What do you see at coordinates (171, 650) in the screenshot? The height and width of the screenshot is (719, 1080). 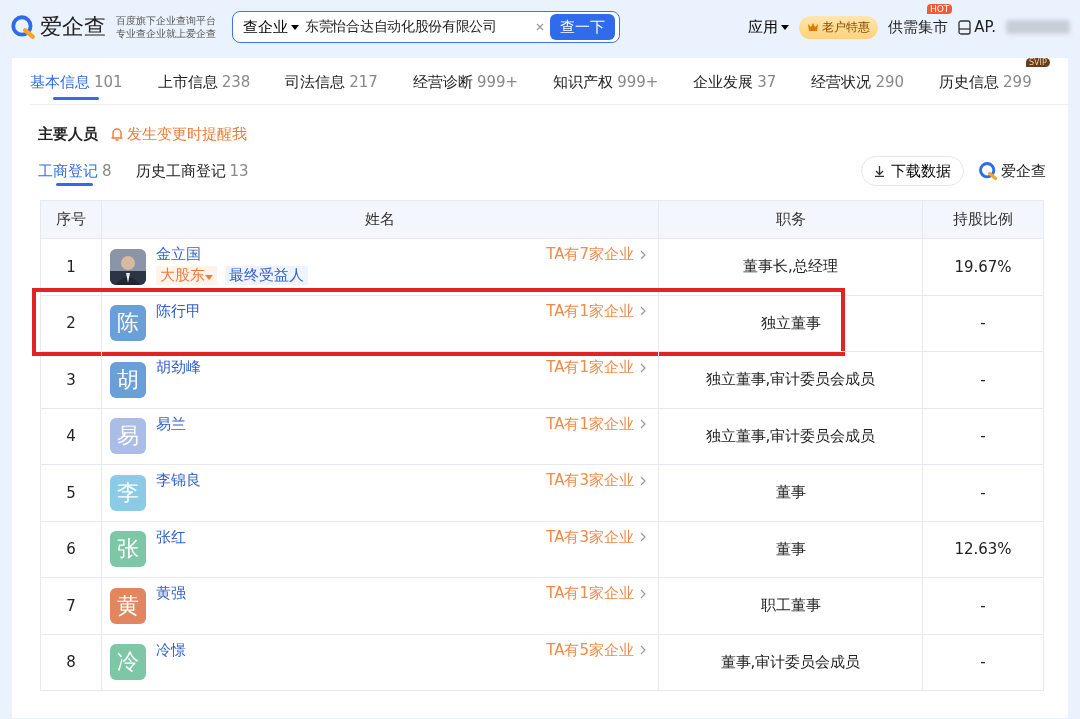 I see `person-name-link: 冷憬` at bounding box center [171, 650].